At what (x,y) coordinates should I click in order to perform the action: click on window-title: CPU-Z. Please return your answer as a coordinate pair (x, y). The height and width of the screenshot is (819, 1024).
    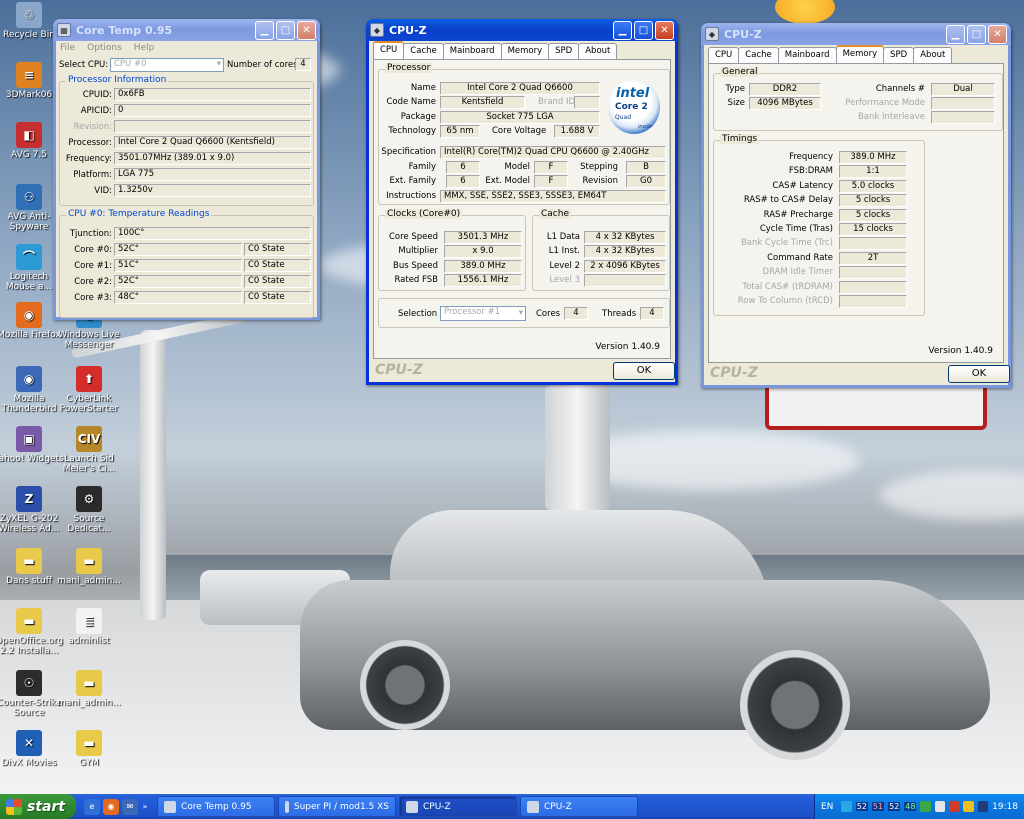
    Looking at the image, I should click on (743, 34).